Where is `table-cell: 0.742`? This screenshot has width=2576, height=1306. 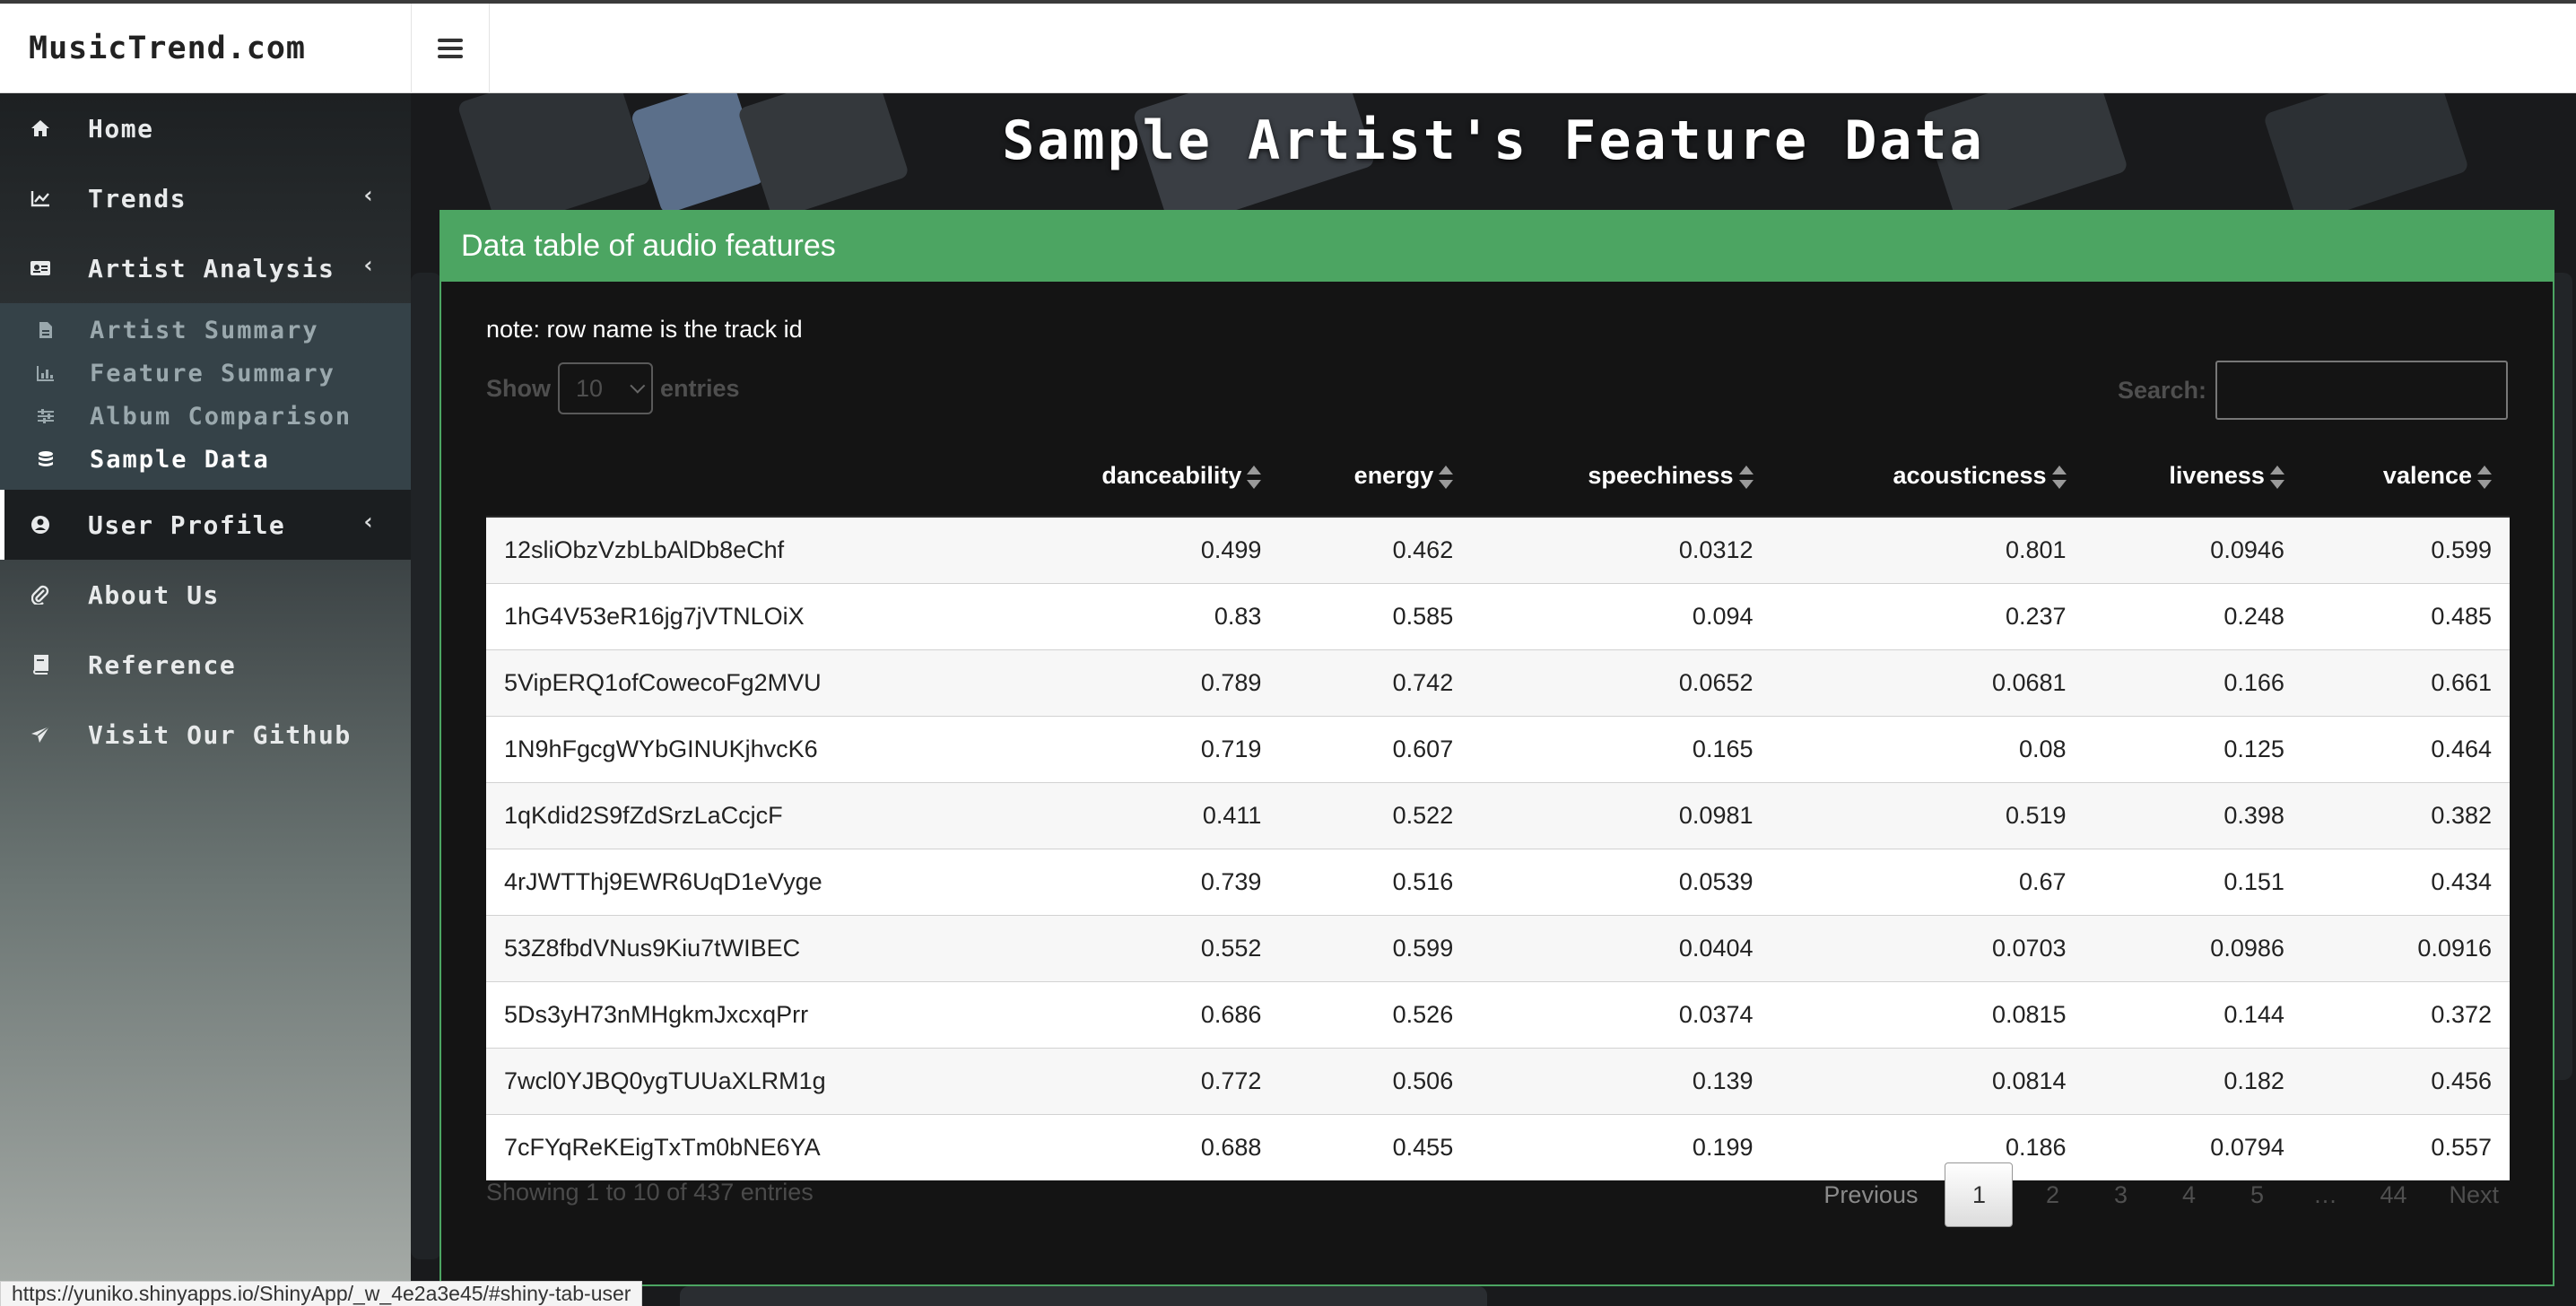 table-cell: 0.742 is located at coordinates (1375, 683).